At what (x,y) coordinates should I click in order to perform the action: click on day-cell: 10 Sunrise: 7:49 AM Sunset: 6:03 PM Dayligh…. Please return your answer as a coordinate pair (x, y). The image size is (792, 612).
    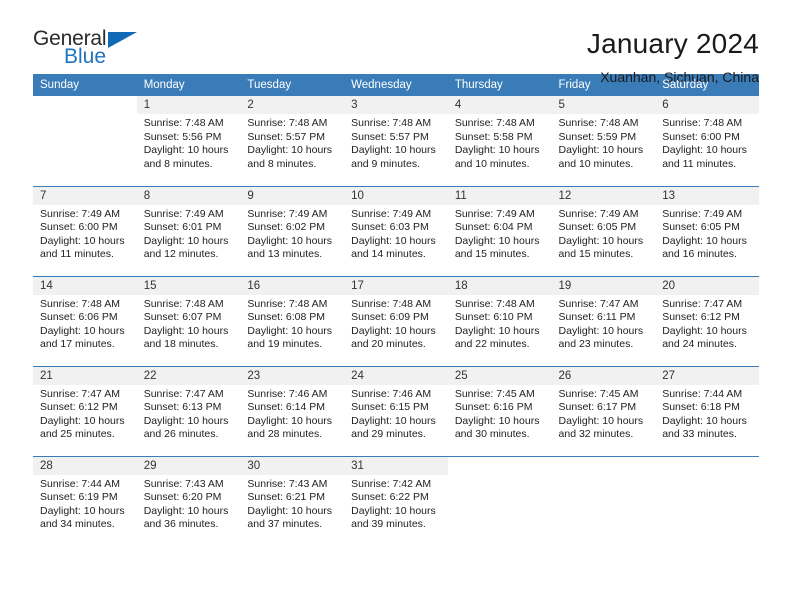
    Looking at the image, I should click on (396, 230).